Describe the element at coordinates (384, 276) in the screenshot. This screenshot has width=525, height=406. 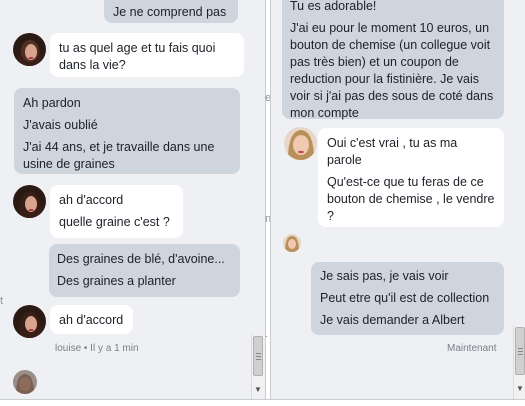
I see `message-line: Je sais pas, je vais voir` at that location.